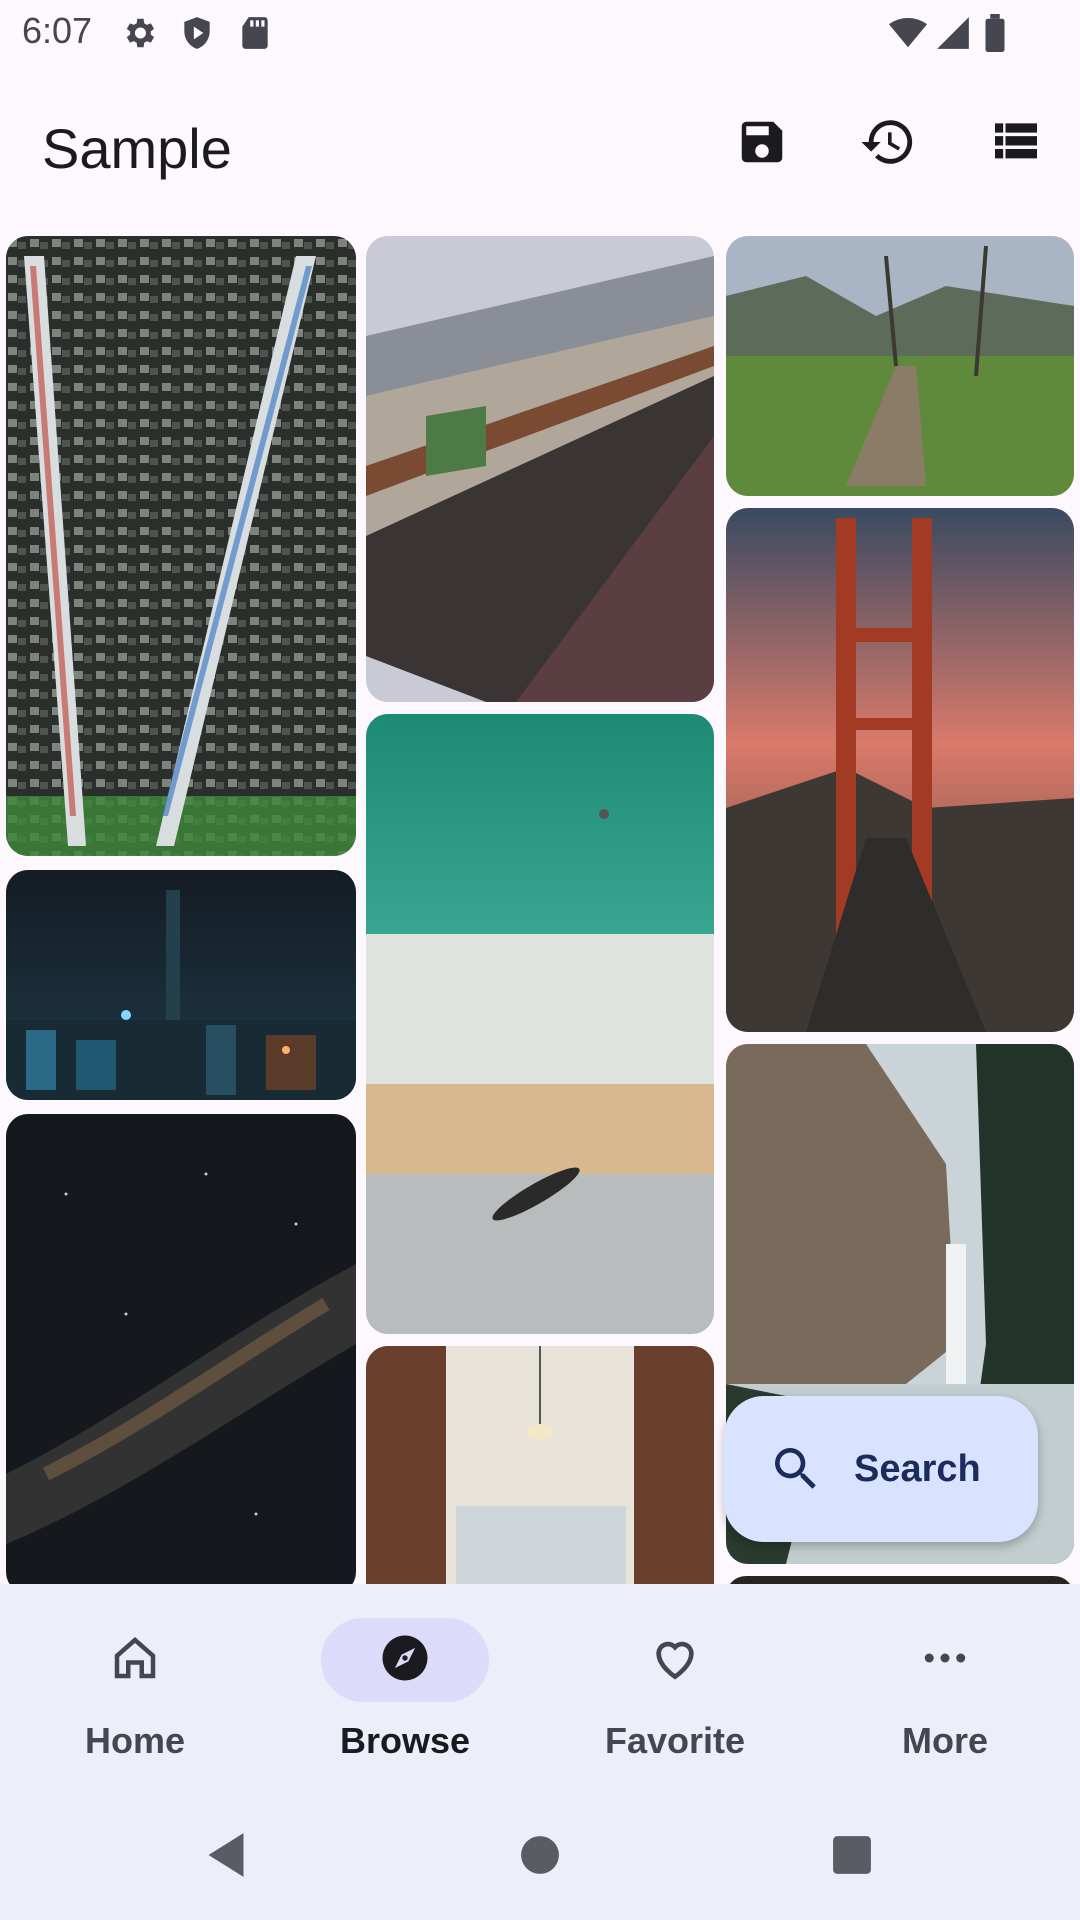  What do you see at coordinates (796, 1469) in the screenshot?
I see `search-icon` at bounding box center [796, 1469].